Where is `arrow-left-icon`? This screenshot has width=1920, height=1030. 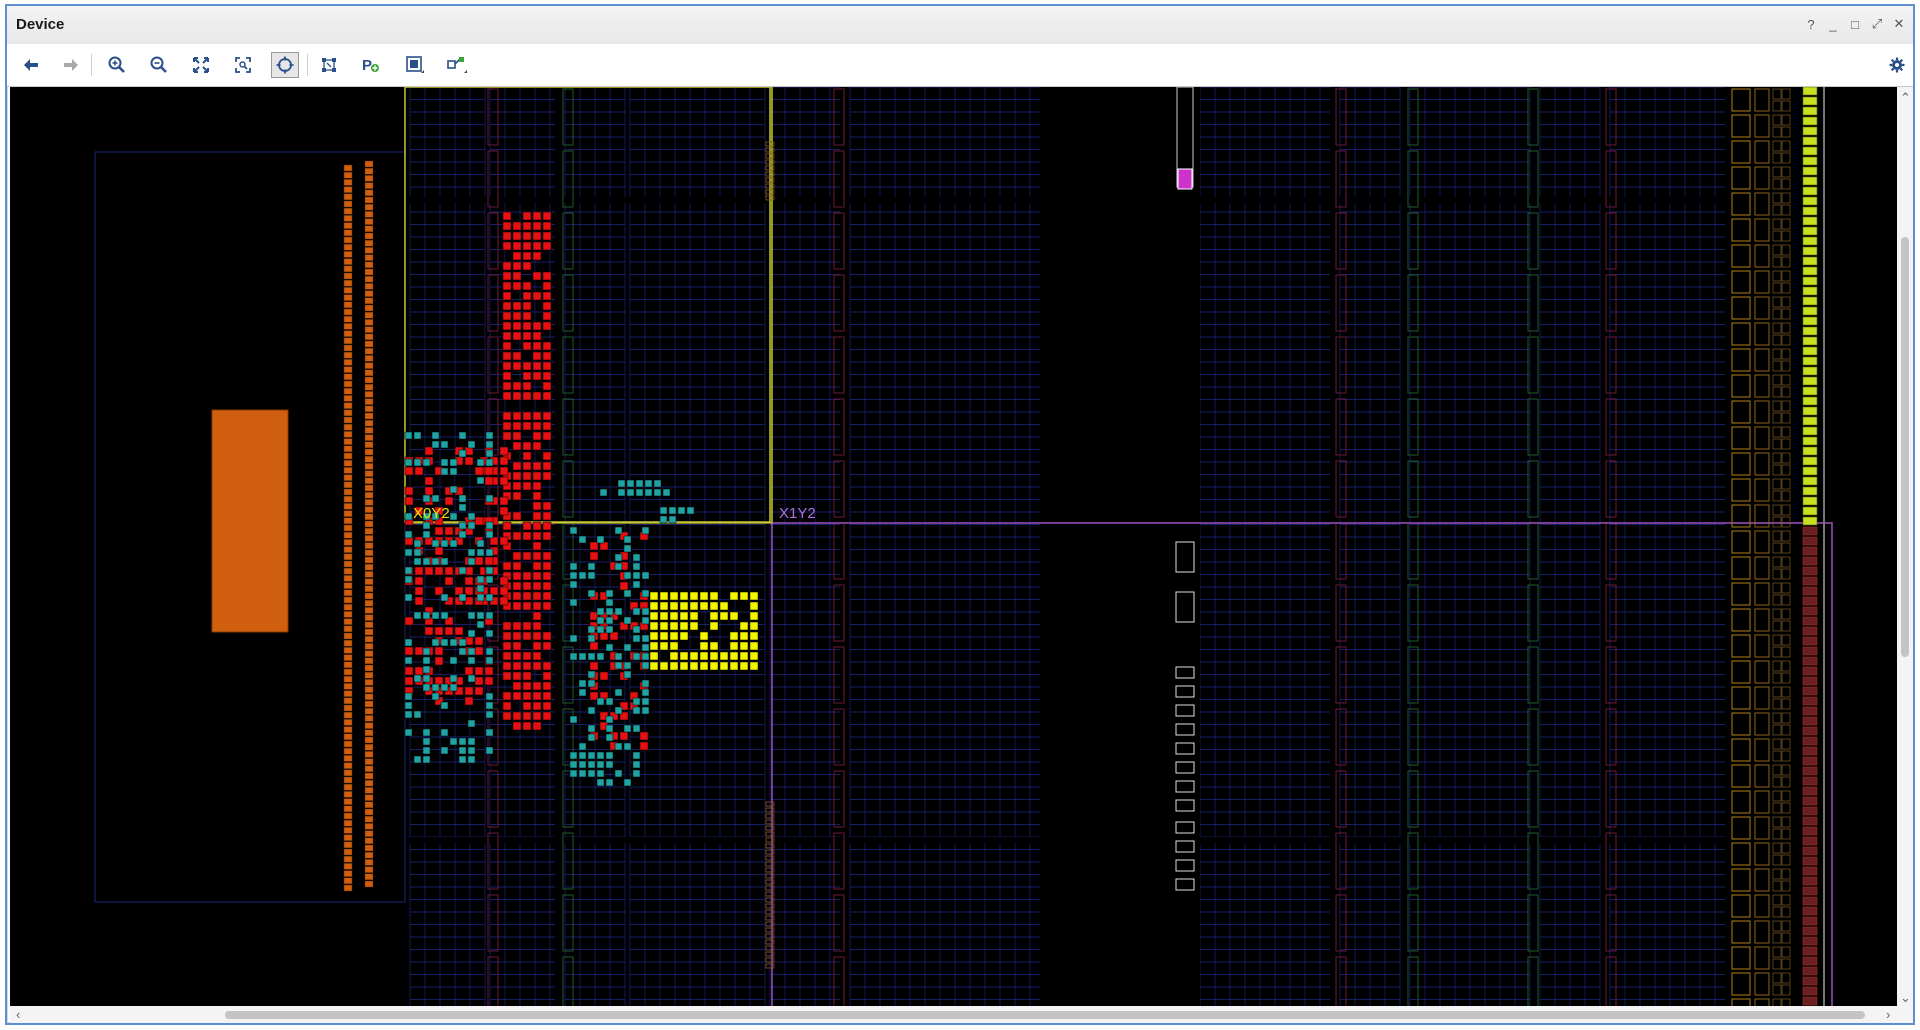
arrow-left-icon is located at coordinates (31, 65).